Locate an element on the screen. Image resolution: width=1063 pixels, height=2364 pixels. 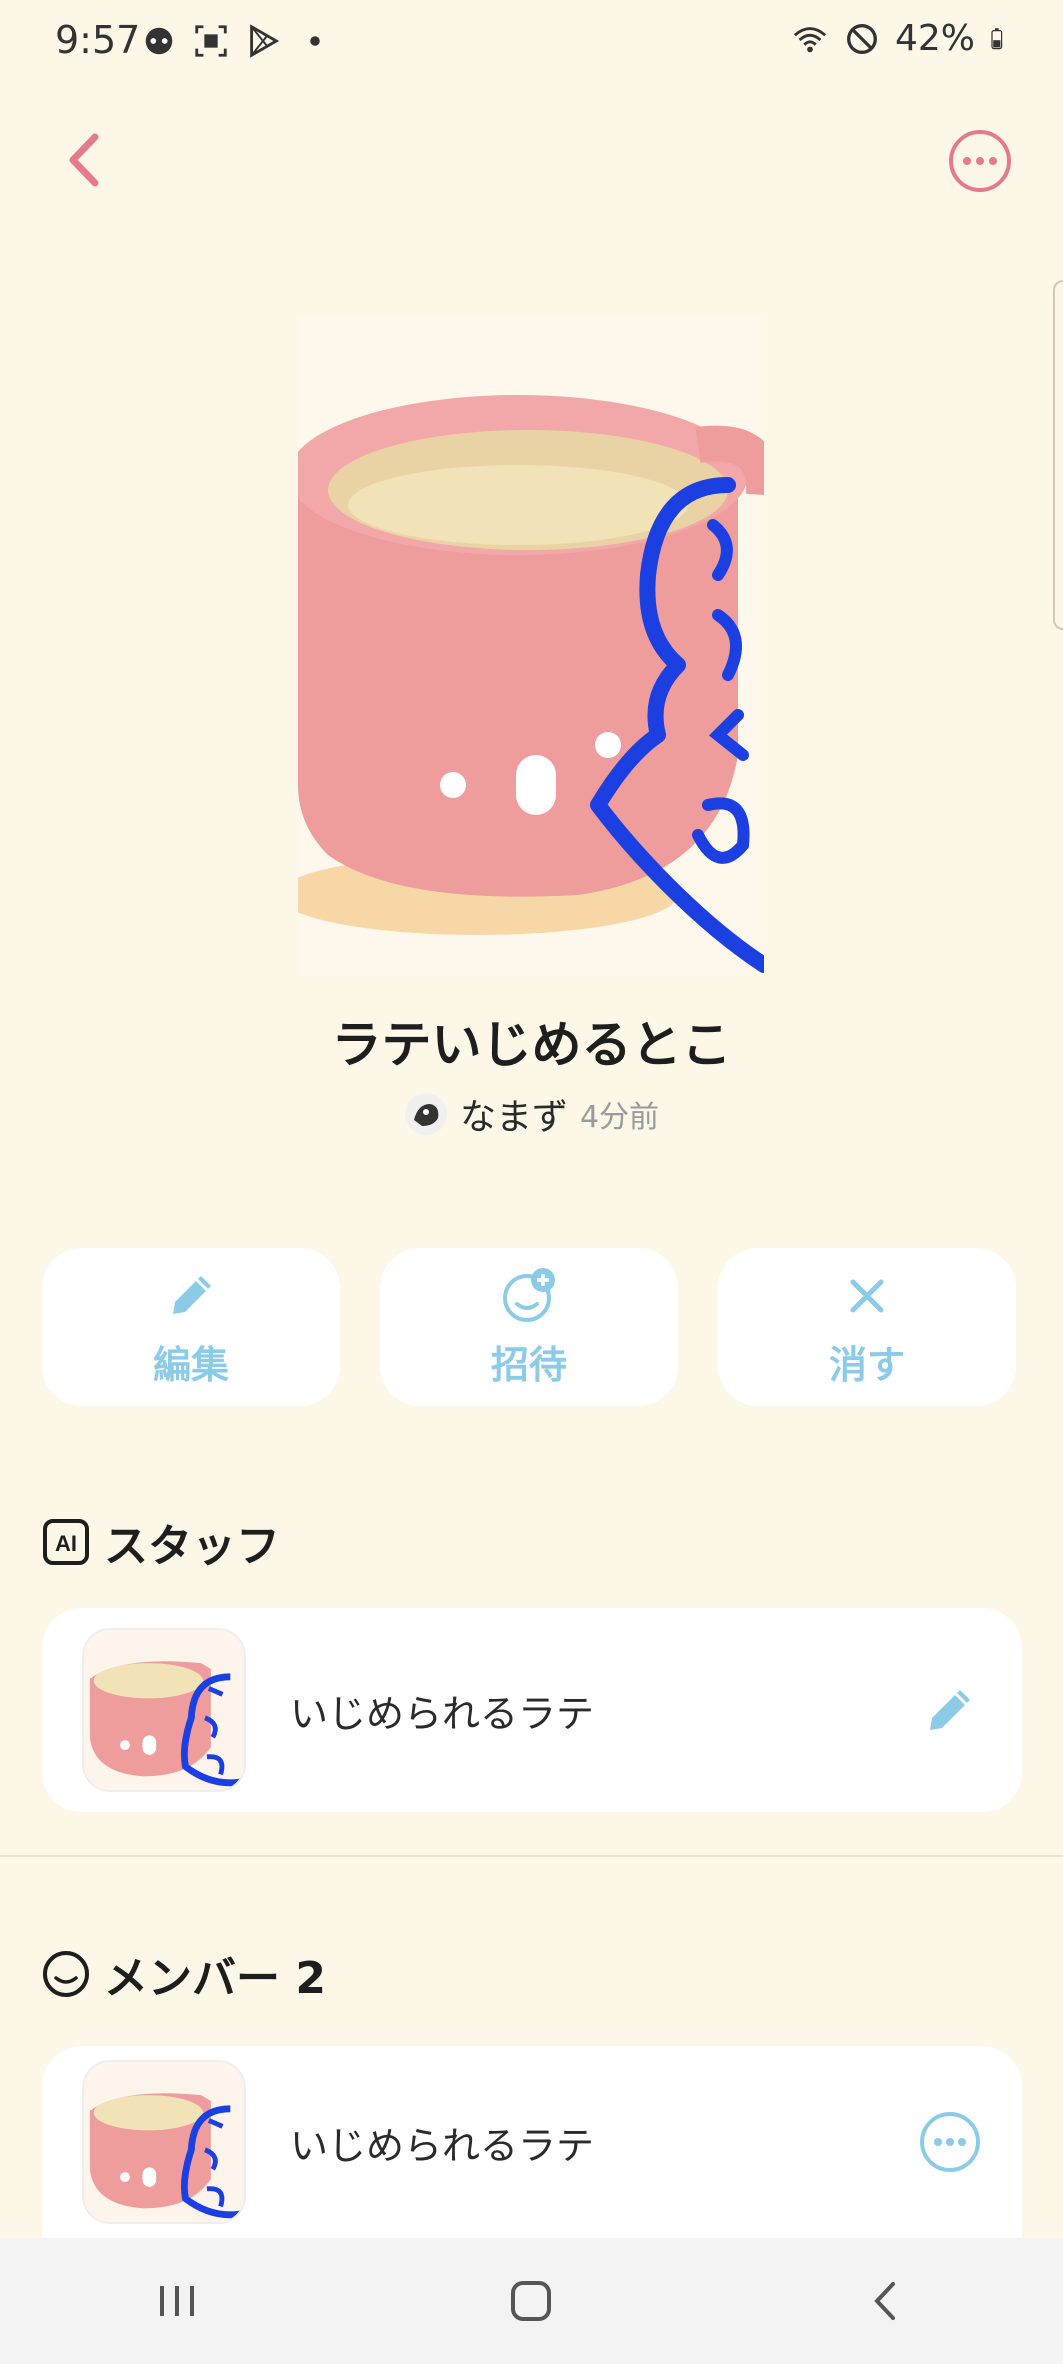
screenshot-icon is located at coordinates (211, 41).